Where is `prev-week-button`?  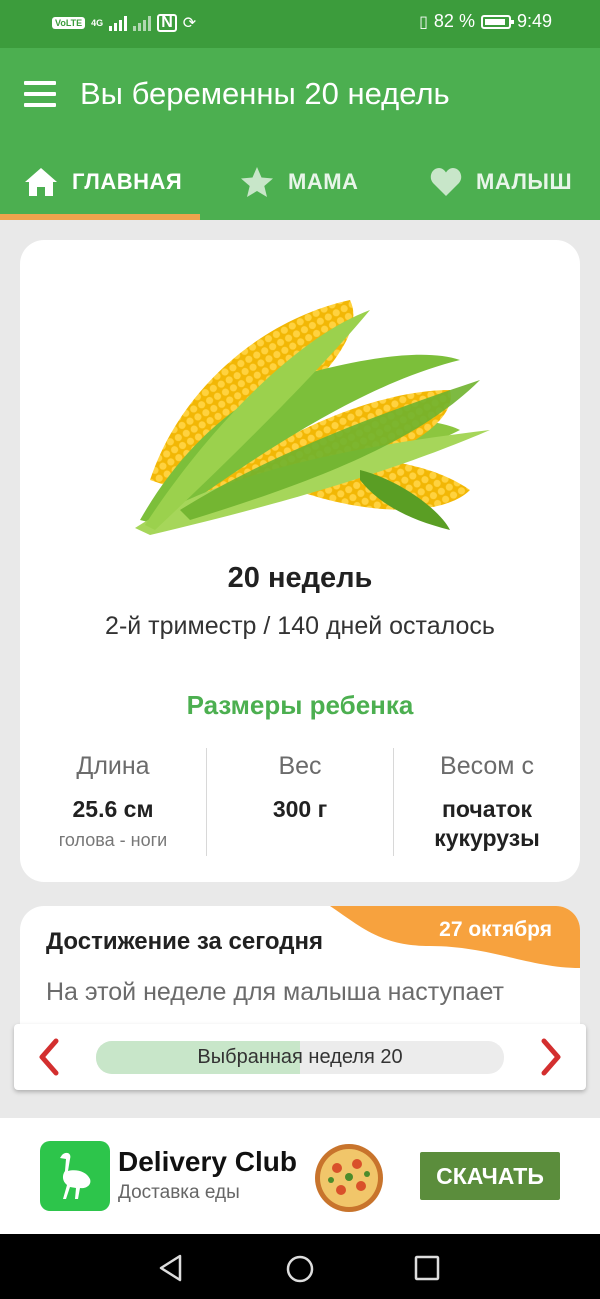 prev-week-button is located at coordinates (49, 1057).